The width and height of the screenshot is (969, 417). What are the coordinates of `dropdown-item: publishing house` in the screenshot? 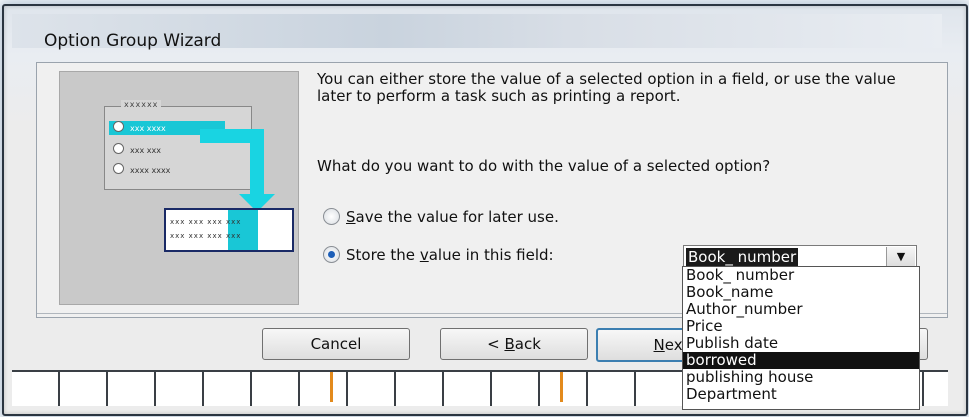 It's located at (801, 377).